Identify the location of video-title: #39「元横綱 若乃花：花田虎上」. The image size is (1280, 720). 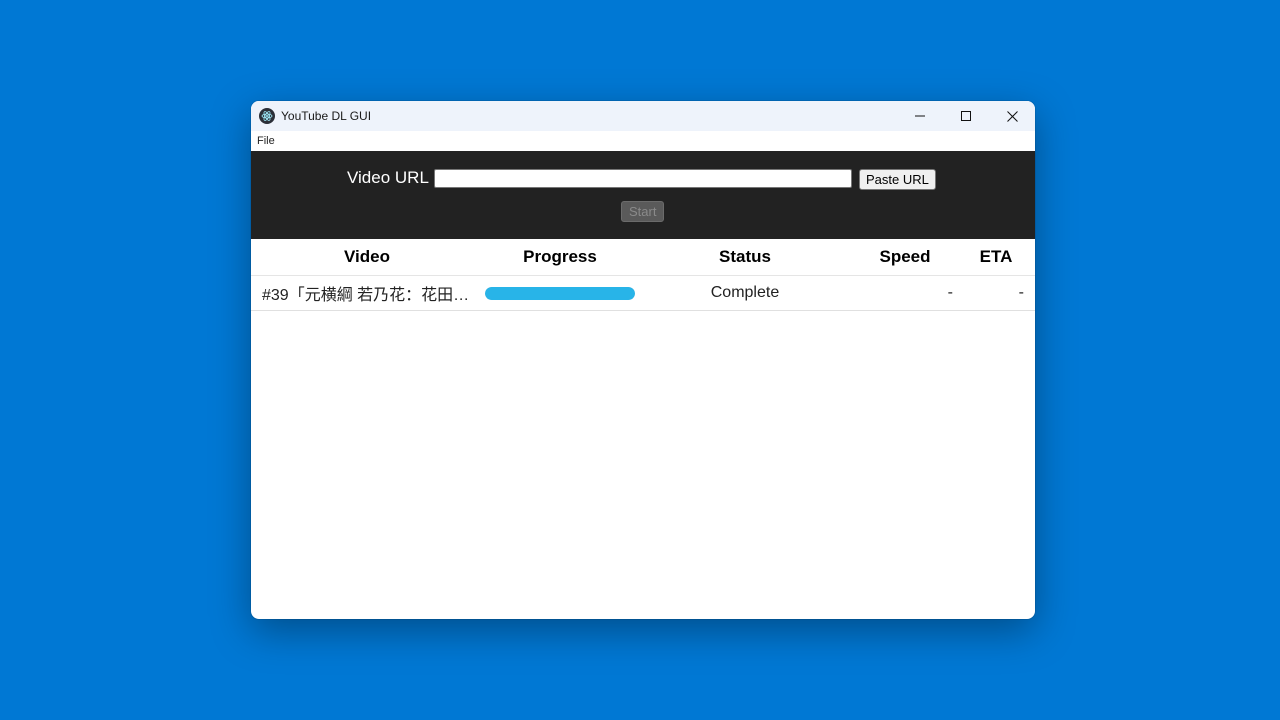
(367, 293).